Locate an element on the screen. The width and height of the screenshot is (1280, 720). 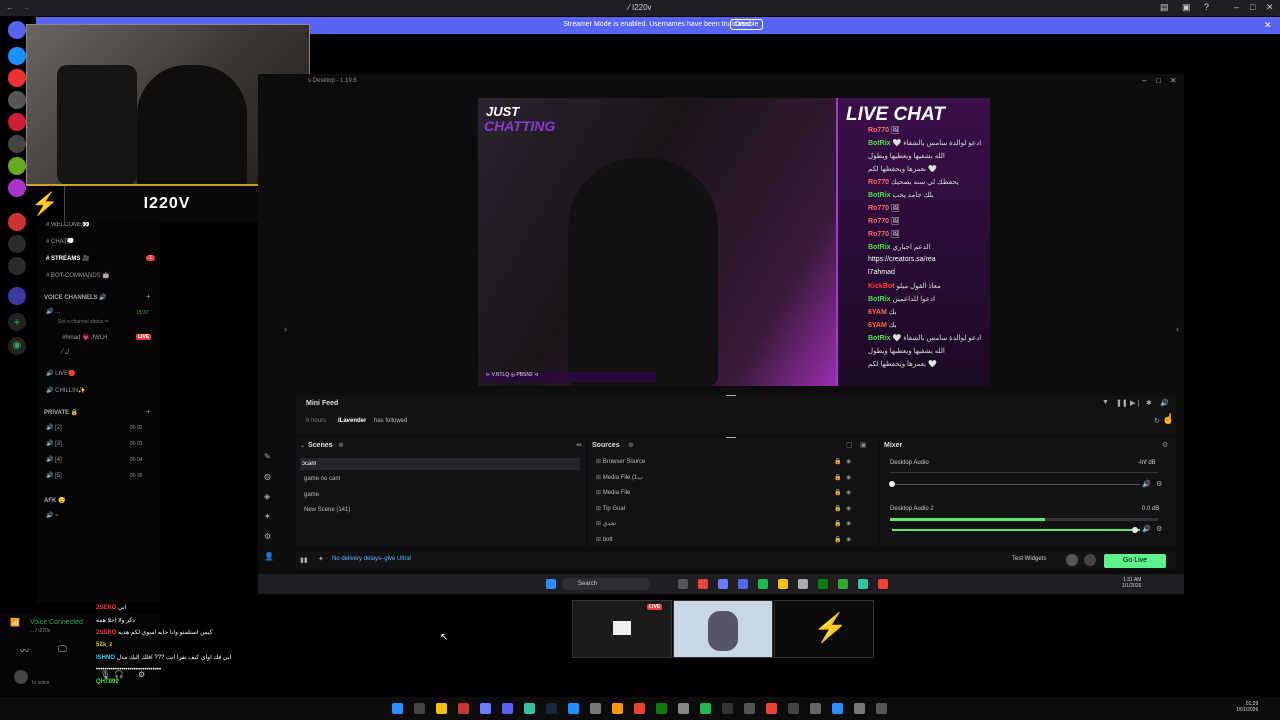
scene-item: game is located at coordinates (311, 495).